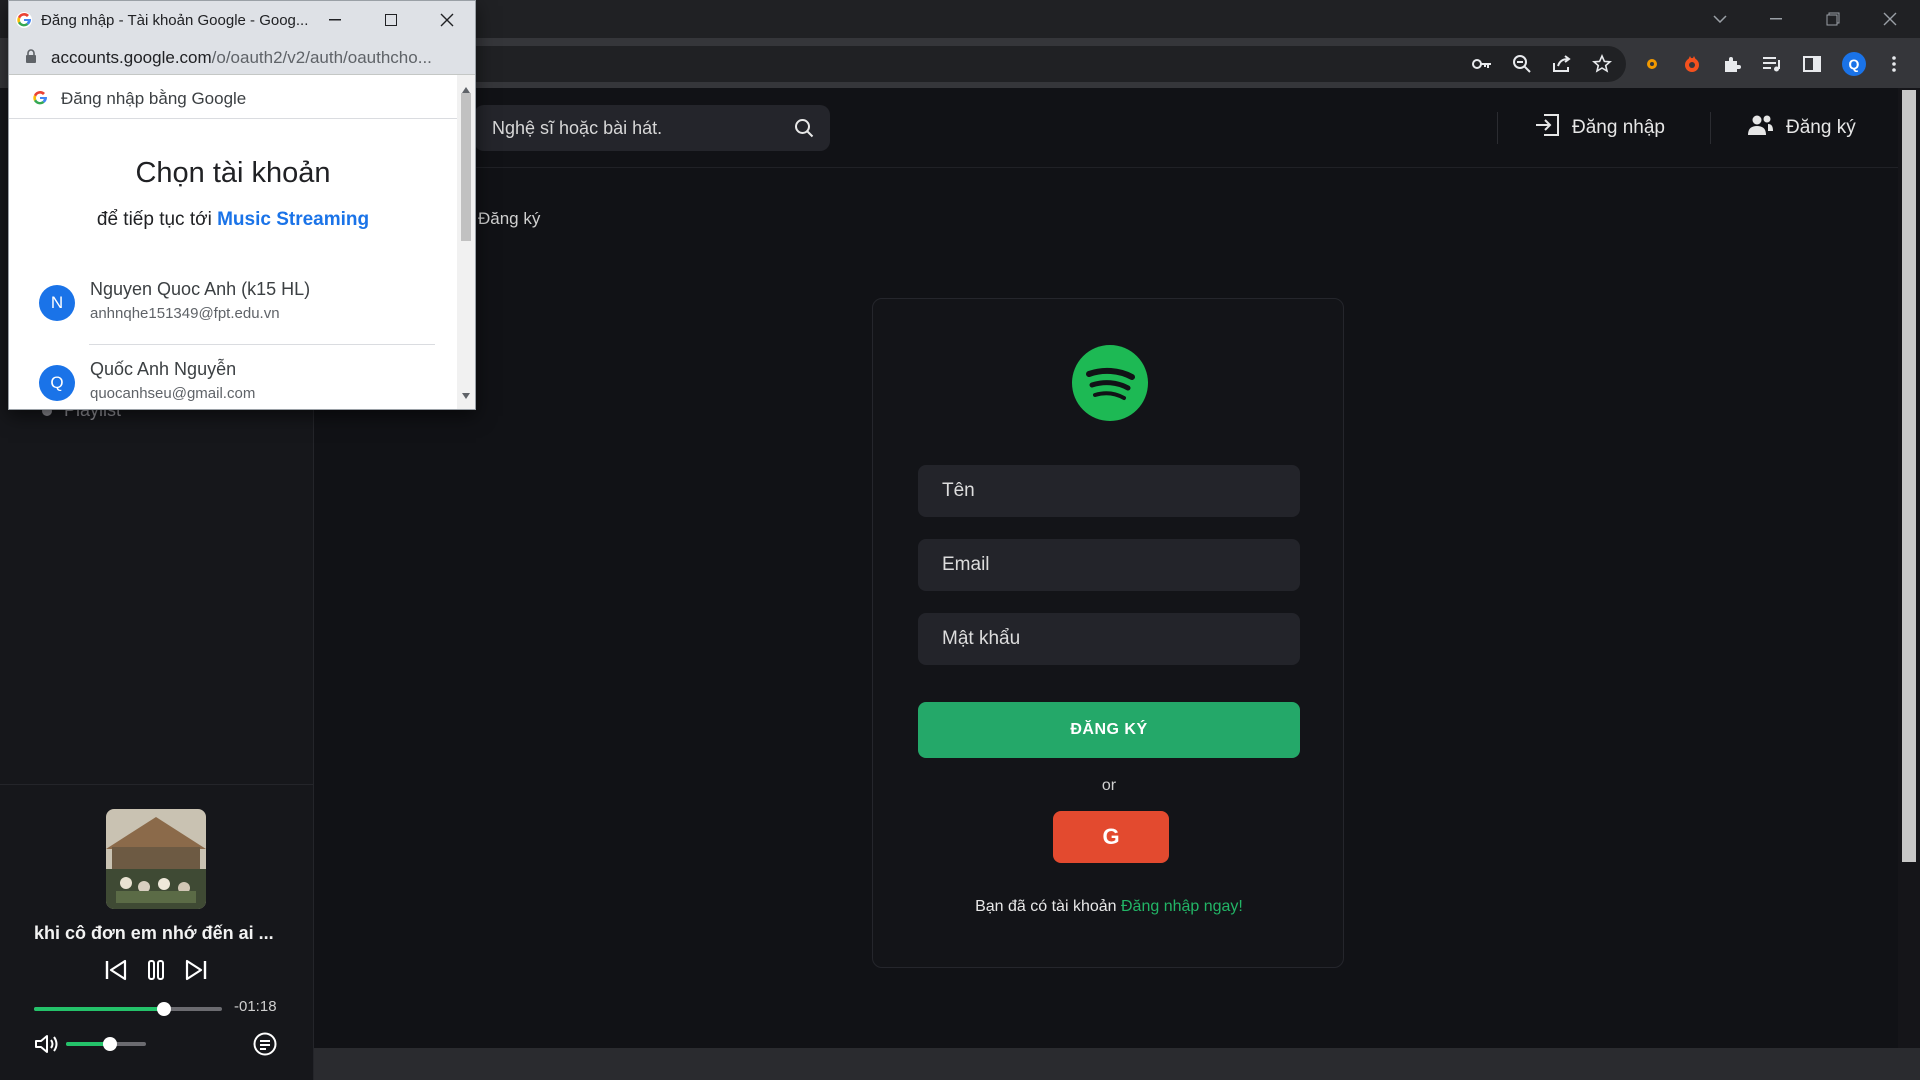 Image resolution: width=1920 pixels, height=1080 pixels. Describe the element at coordinates (1776, 19) in the screenshot. I see `minimize-icon` at that location.